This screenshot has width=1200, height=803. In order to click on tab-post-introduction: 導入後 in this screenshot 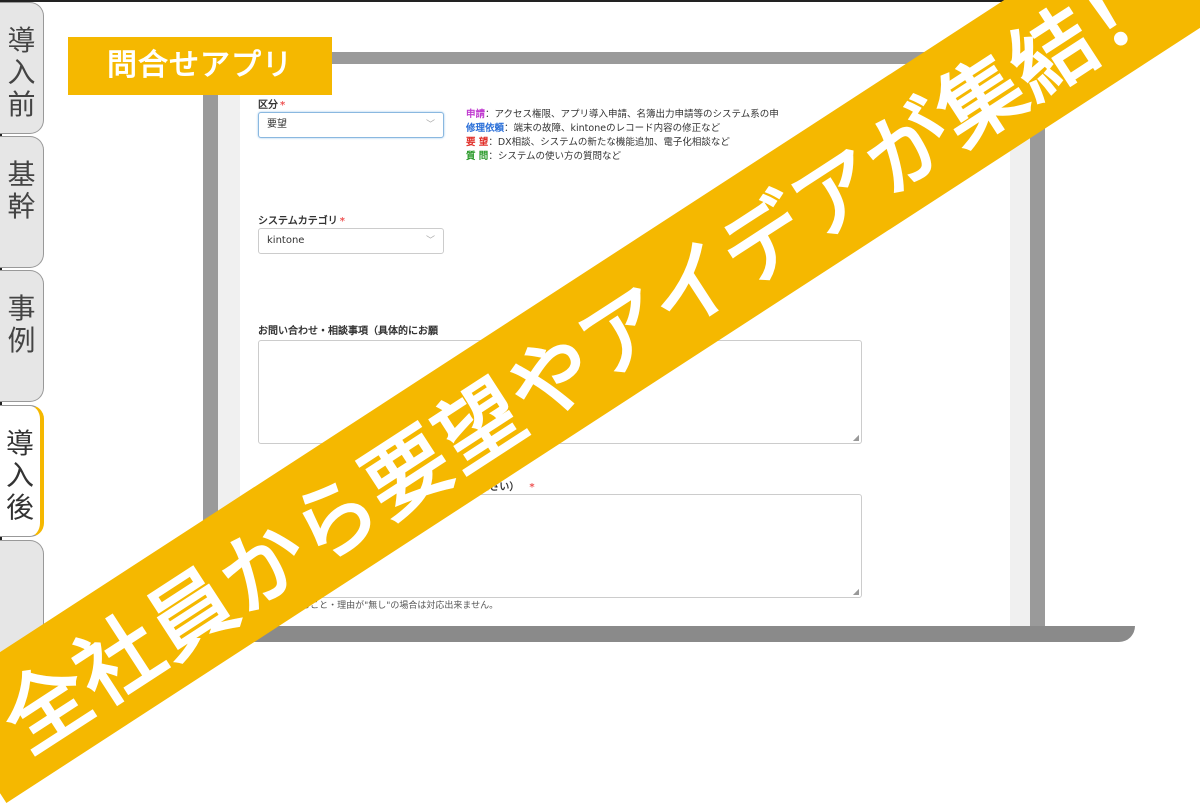, I will do `click(22, 471)`.